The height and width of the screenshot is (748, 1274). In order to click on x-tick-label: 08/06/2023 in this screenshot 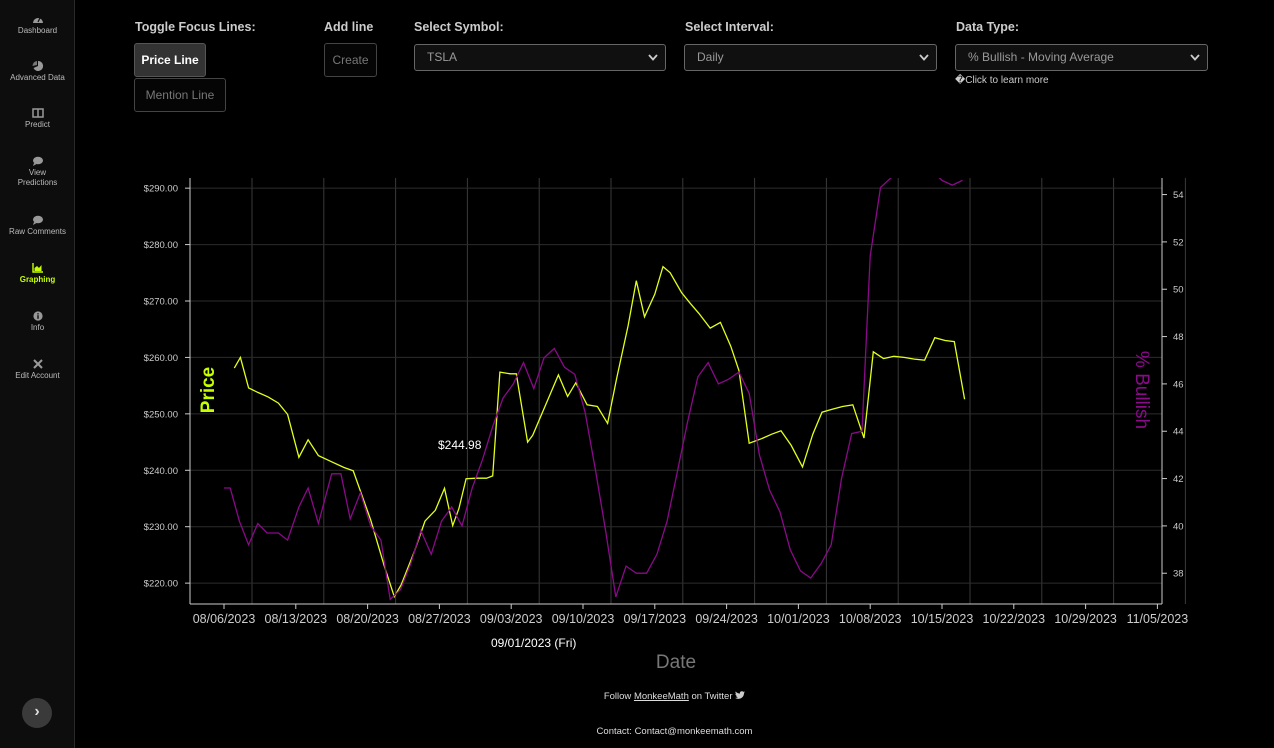, I will do `click(224, 619)`.